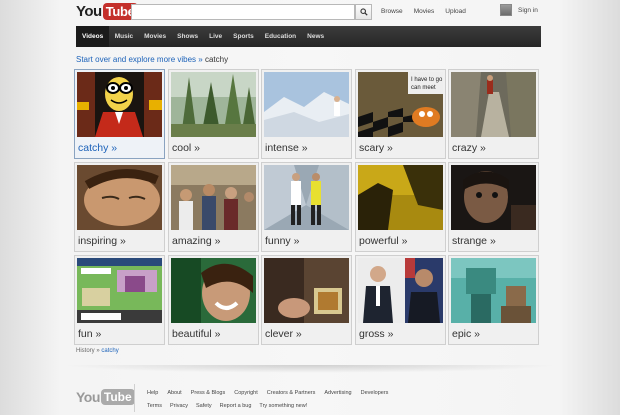  I want to click on footer-logo-you-text: You, so click(88, 397).